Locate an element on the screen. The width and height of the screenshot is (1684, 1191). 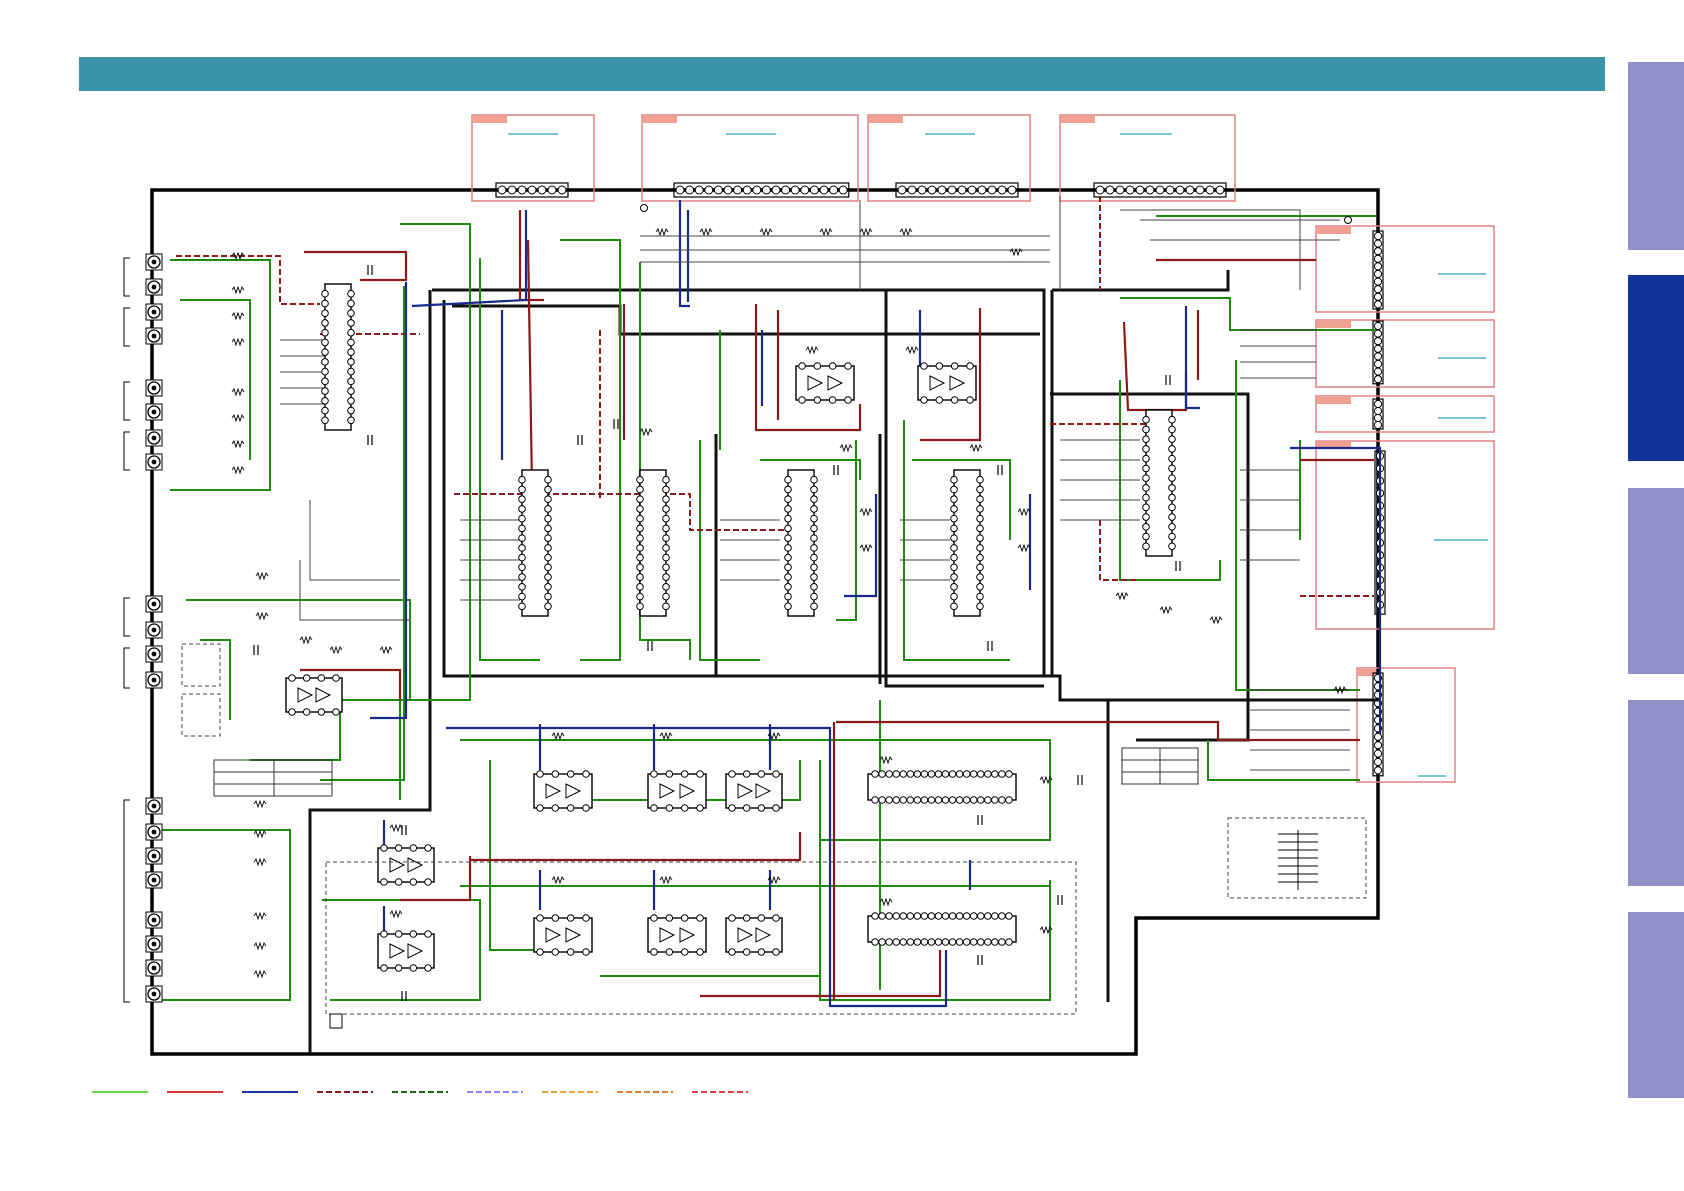
wire-legend is located at coordinates (420, 1092).